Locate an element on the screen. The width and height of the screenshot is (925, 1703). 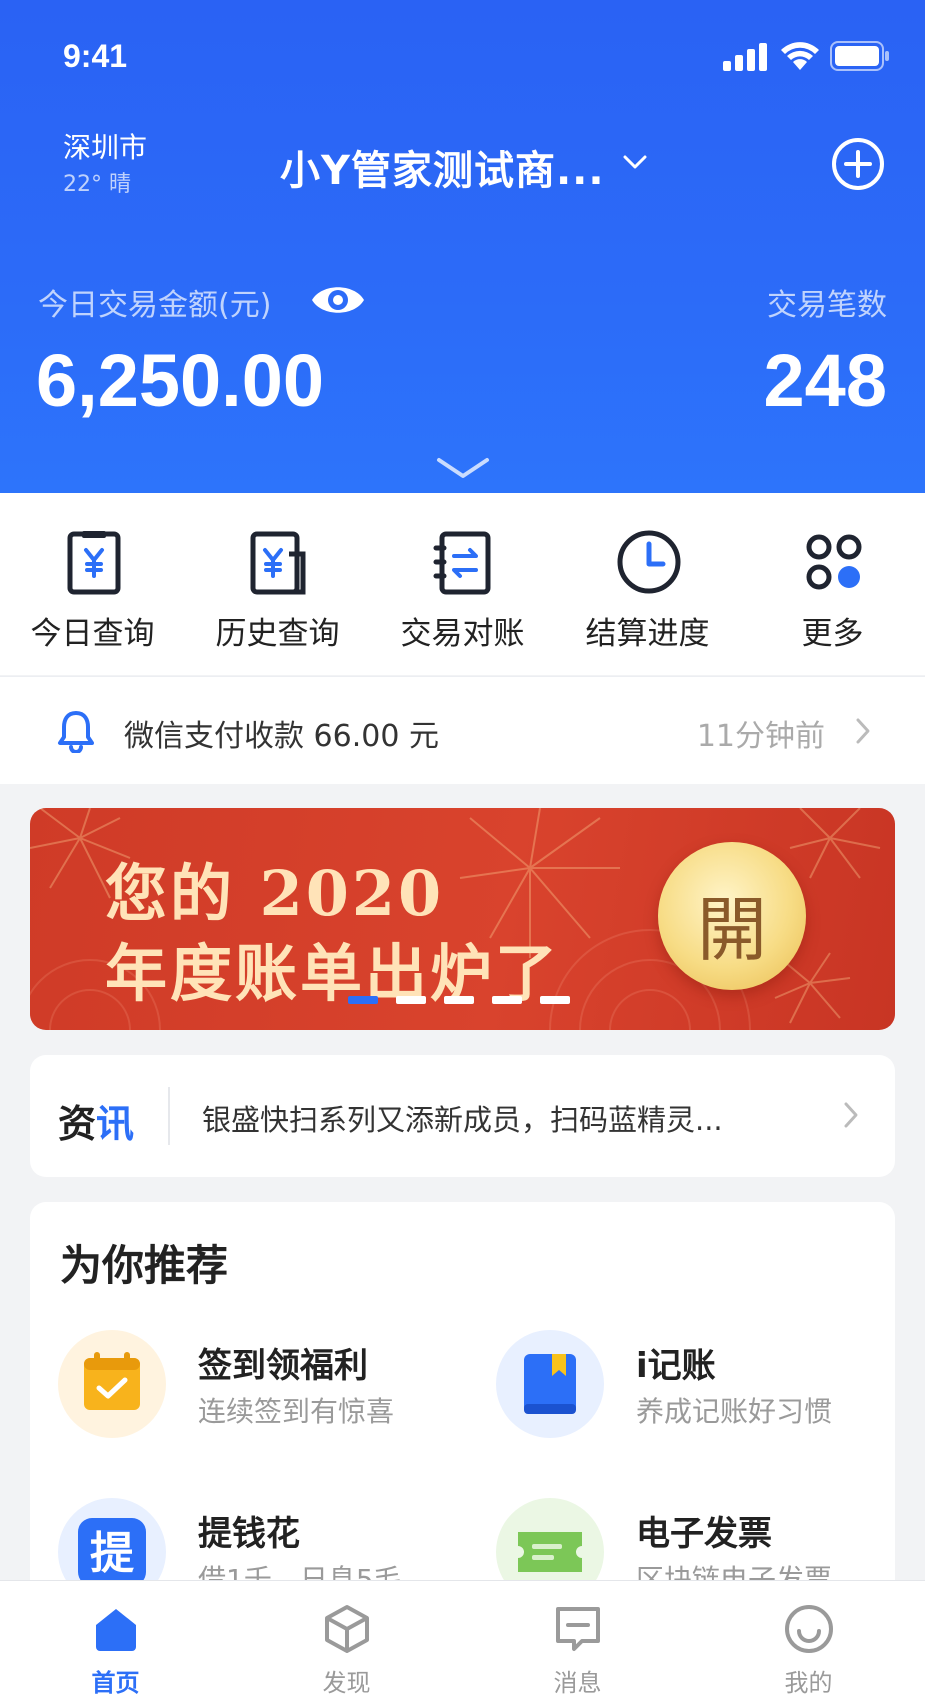
quick-action-settlement: 结算进度 is located at coordinates (647, 584).